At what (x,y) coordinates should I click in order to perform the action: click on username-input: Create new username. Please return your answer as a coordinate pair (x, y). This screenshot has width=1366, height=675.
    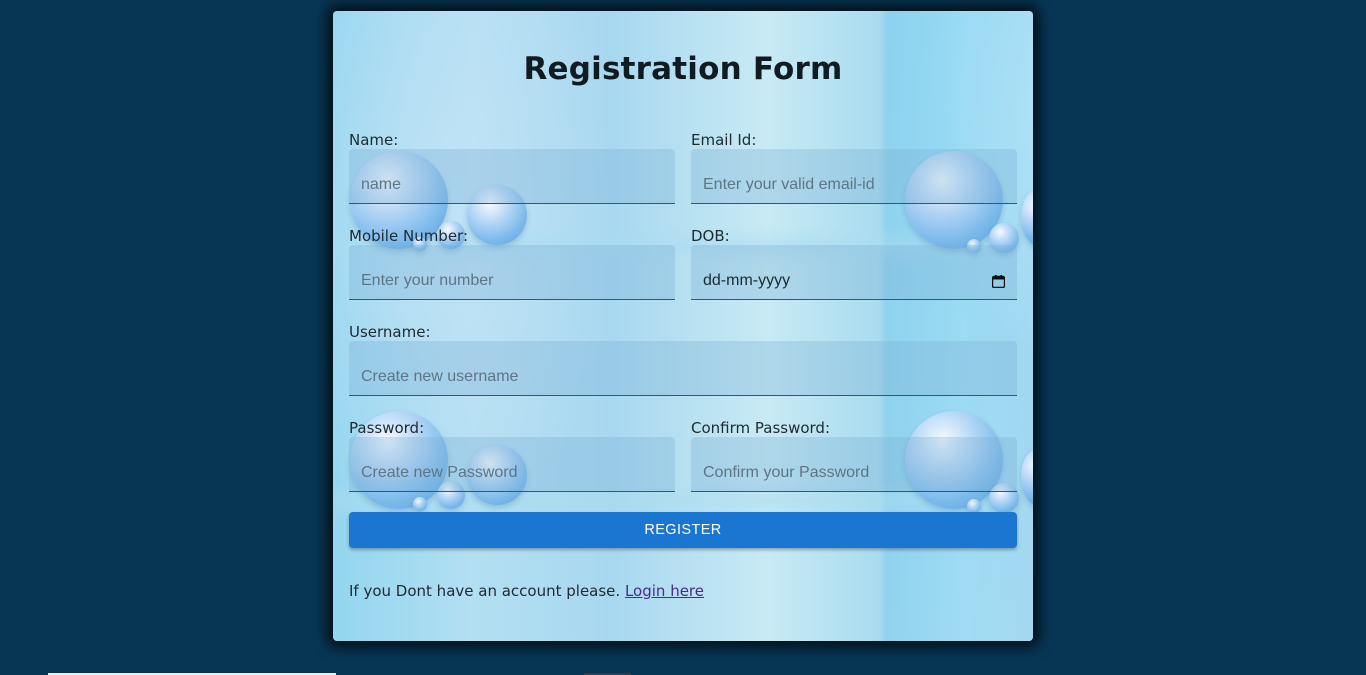
    Looking at the image, I should click on (683, 368).